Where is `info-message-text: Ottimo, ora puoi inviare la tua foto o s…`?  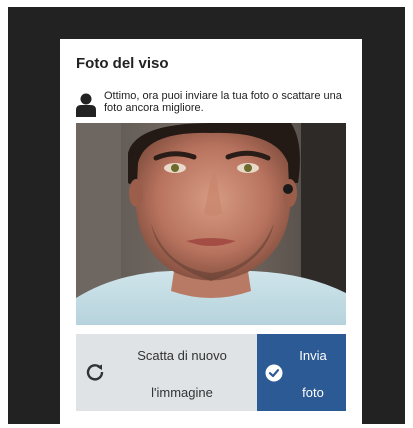 info-message-text: Ottimo, ora puoi inviare la tua foto o s… is located at coordinates (223, 102).